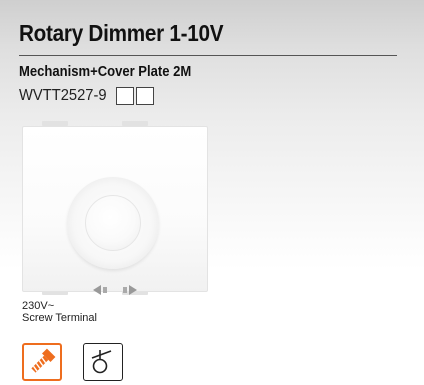  Describe the element at coordinates (63, 95) in the screenshot. I see `product-code: WVTT2527-9` at that location.